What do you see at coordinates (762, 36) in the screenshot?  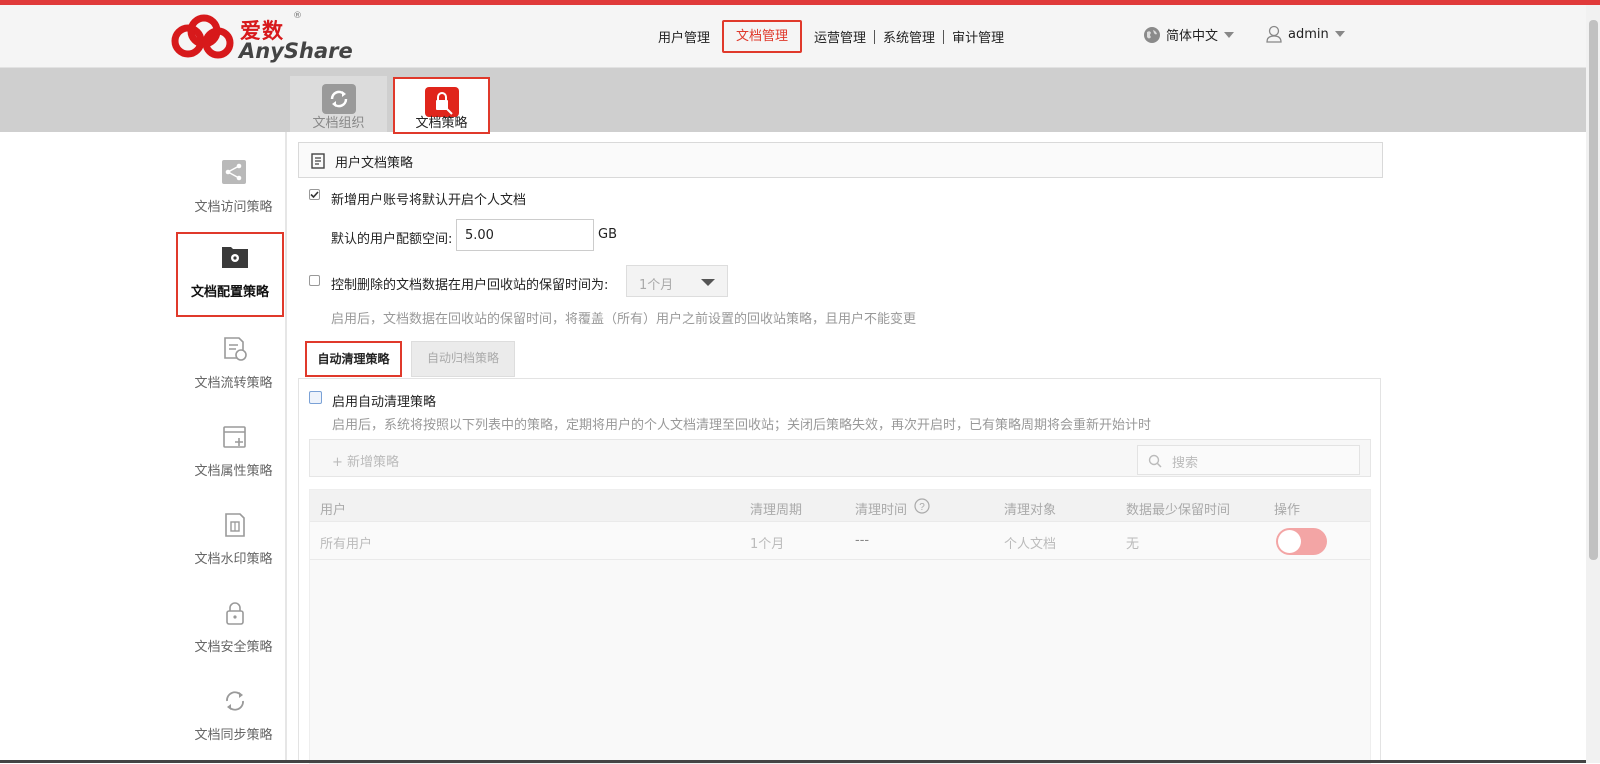 I see `nav-document-management: 文档管理` at bounding box center [762, 36].